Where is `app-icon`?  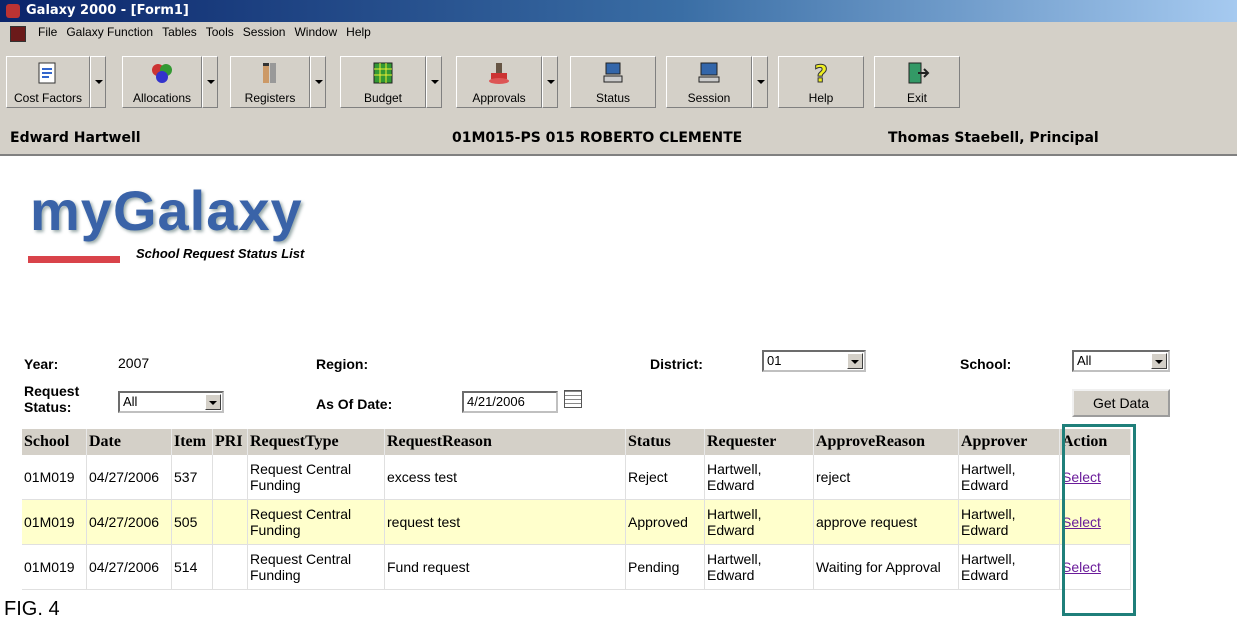 app-icon is located at coordinates (13, 11).